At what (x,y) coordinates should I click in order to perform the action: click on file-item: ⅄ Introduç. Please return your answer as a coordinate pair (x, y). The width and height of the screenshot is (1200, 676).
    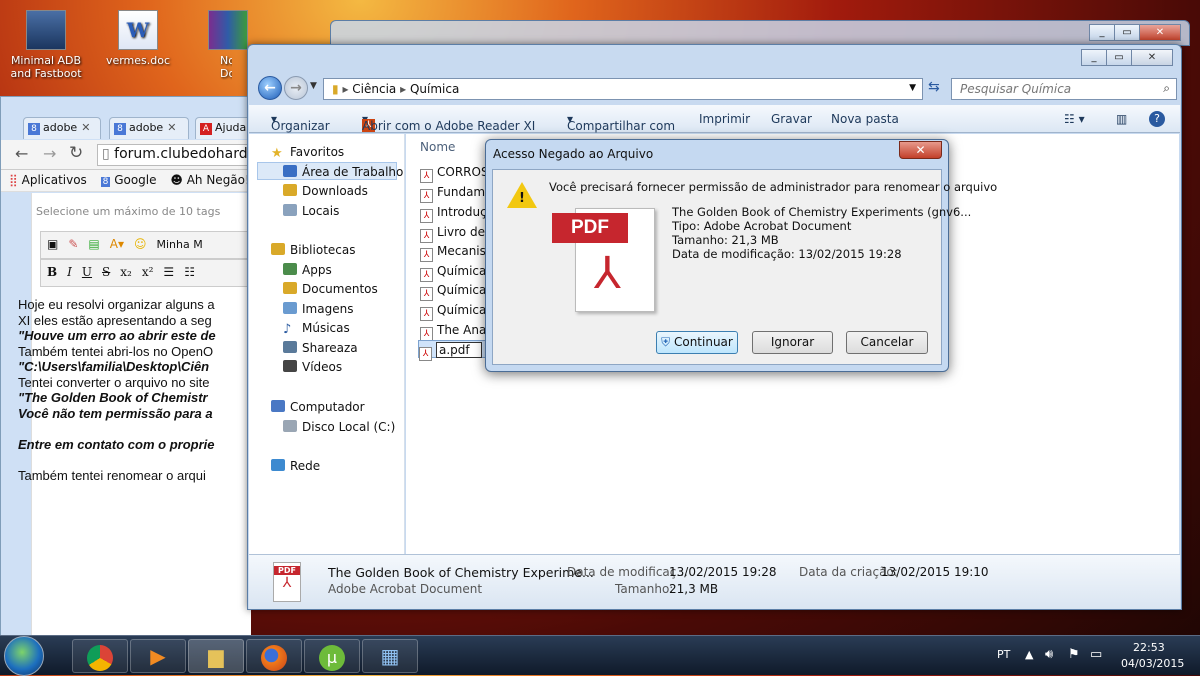
    Looking at the image, I should click on (453, 213).